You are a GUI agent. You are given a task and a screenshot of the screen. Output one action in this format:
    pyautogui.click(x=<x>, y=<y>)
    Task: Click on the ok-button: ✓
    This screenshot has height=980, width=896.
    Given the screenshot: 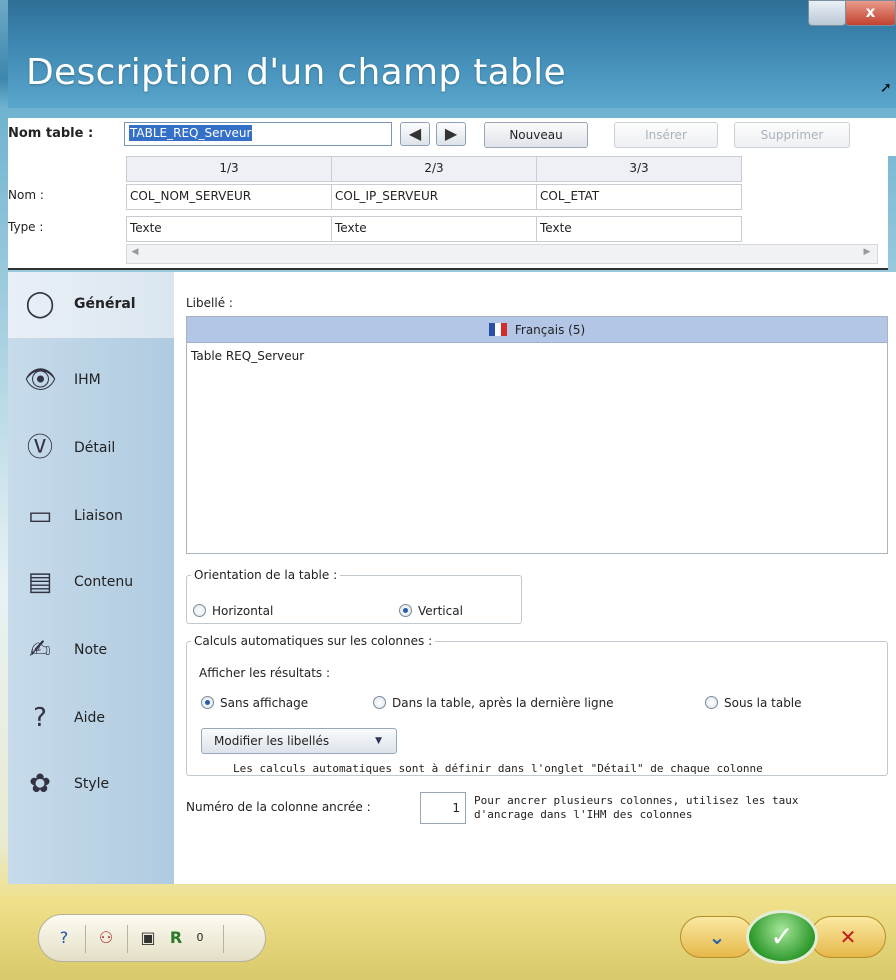 What is the action you would take?
    pyautogui.click(x=782, y=937)
    